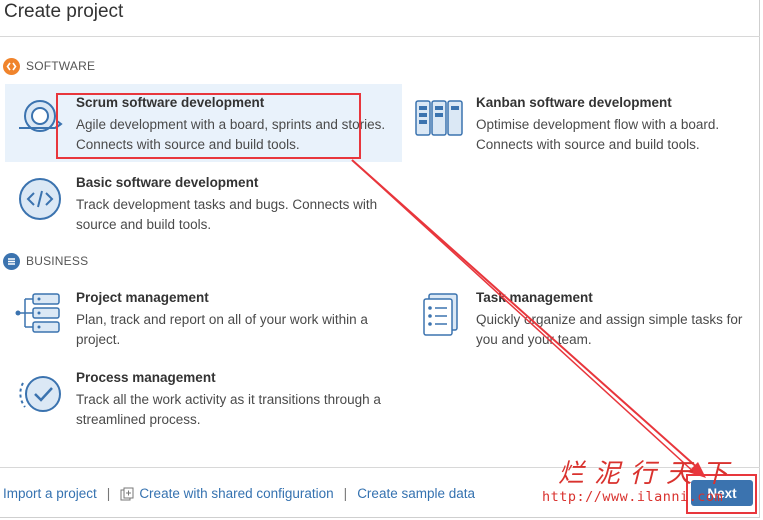  What do you see at coordinates (40, 199) in the screenshot?
I see `code-icon` at bounding box center [40, 199].